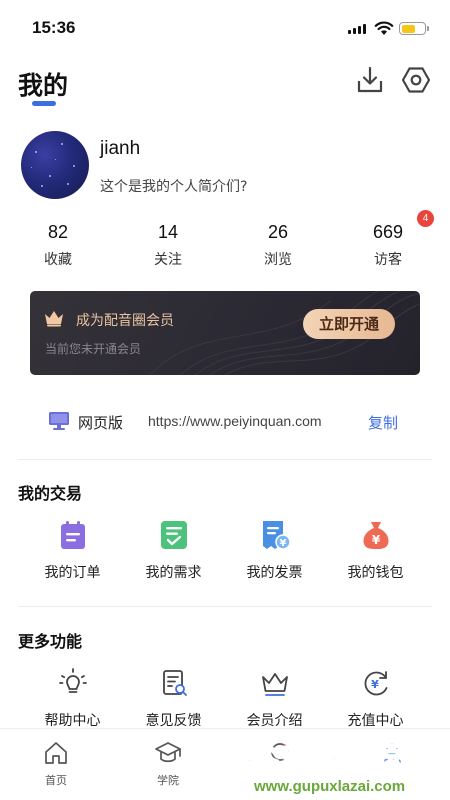  What do you see at coordinates (56, 753) in the screenshot?
I see `home-icon` at bounding box center [56, 753].